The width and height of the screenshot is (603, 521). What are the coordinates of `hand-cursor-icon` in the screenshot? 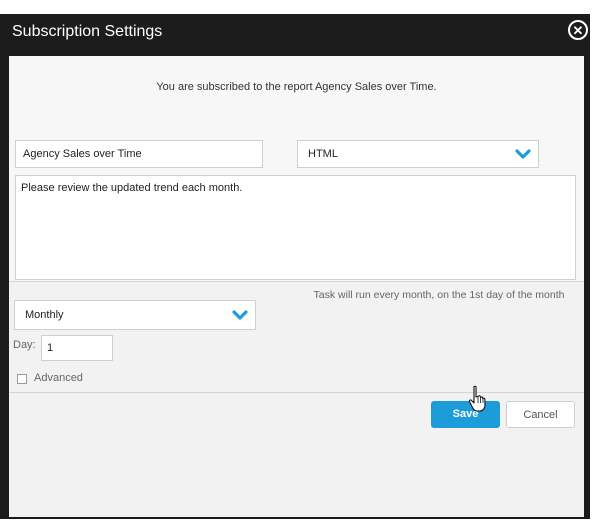 It's located at (477, 398).